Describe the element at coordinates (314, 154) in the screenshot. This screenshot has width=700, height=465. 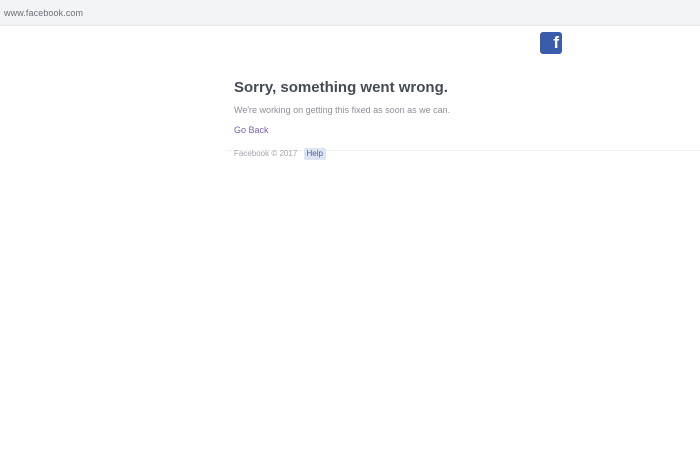
I see `help-link: Help` at that location.